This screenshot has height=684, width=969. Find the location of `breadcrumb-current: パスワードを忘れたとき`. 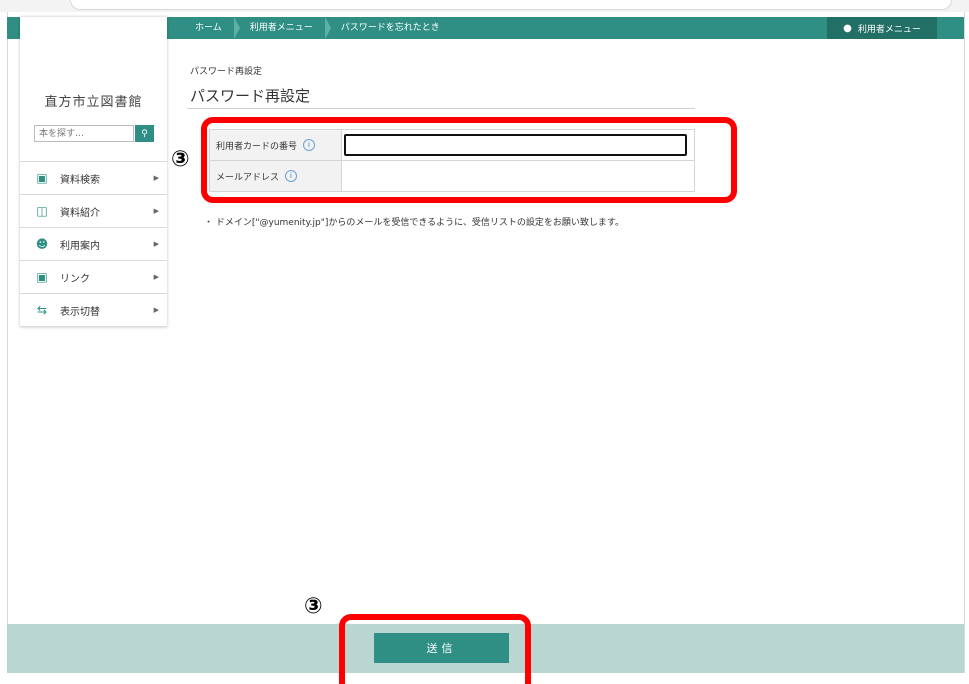

breadcrumb-current: パスワードを忘れたとき is located at coordinates (390, 28).